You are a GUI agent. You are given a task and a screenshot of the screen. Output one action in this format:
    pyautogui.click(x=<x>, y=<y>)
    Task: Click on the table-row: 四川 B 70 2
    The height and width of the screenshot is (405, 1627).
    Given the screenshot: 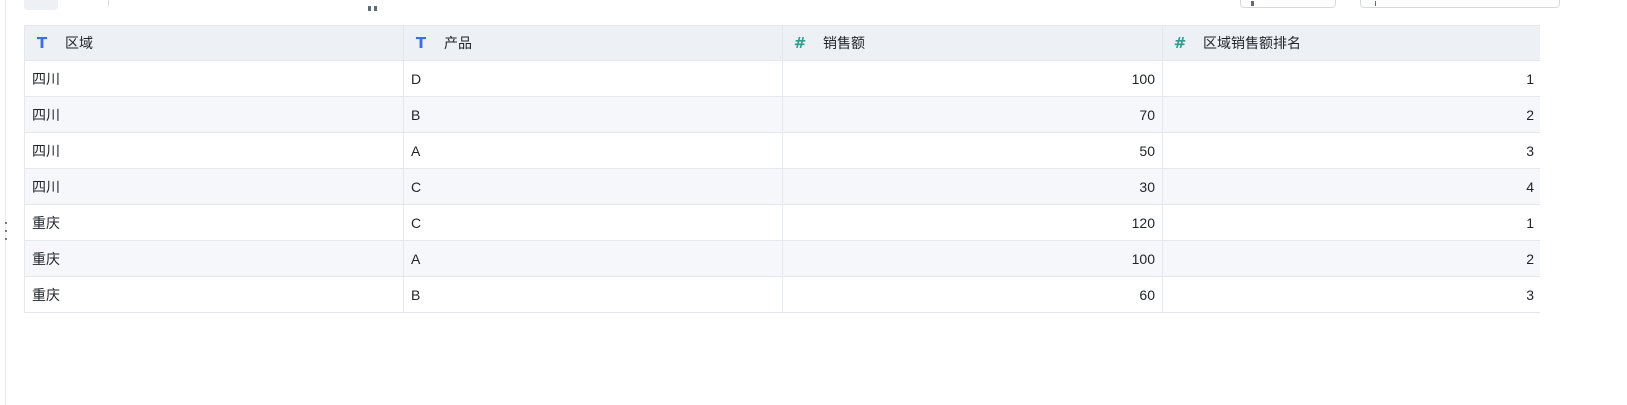 What is the action you would take?
    pyautogui.click(x=782, y=115)
    